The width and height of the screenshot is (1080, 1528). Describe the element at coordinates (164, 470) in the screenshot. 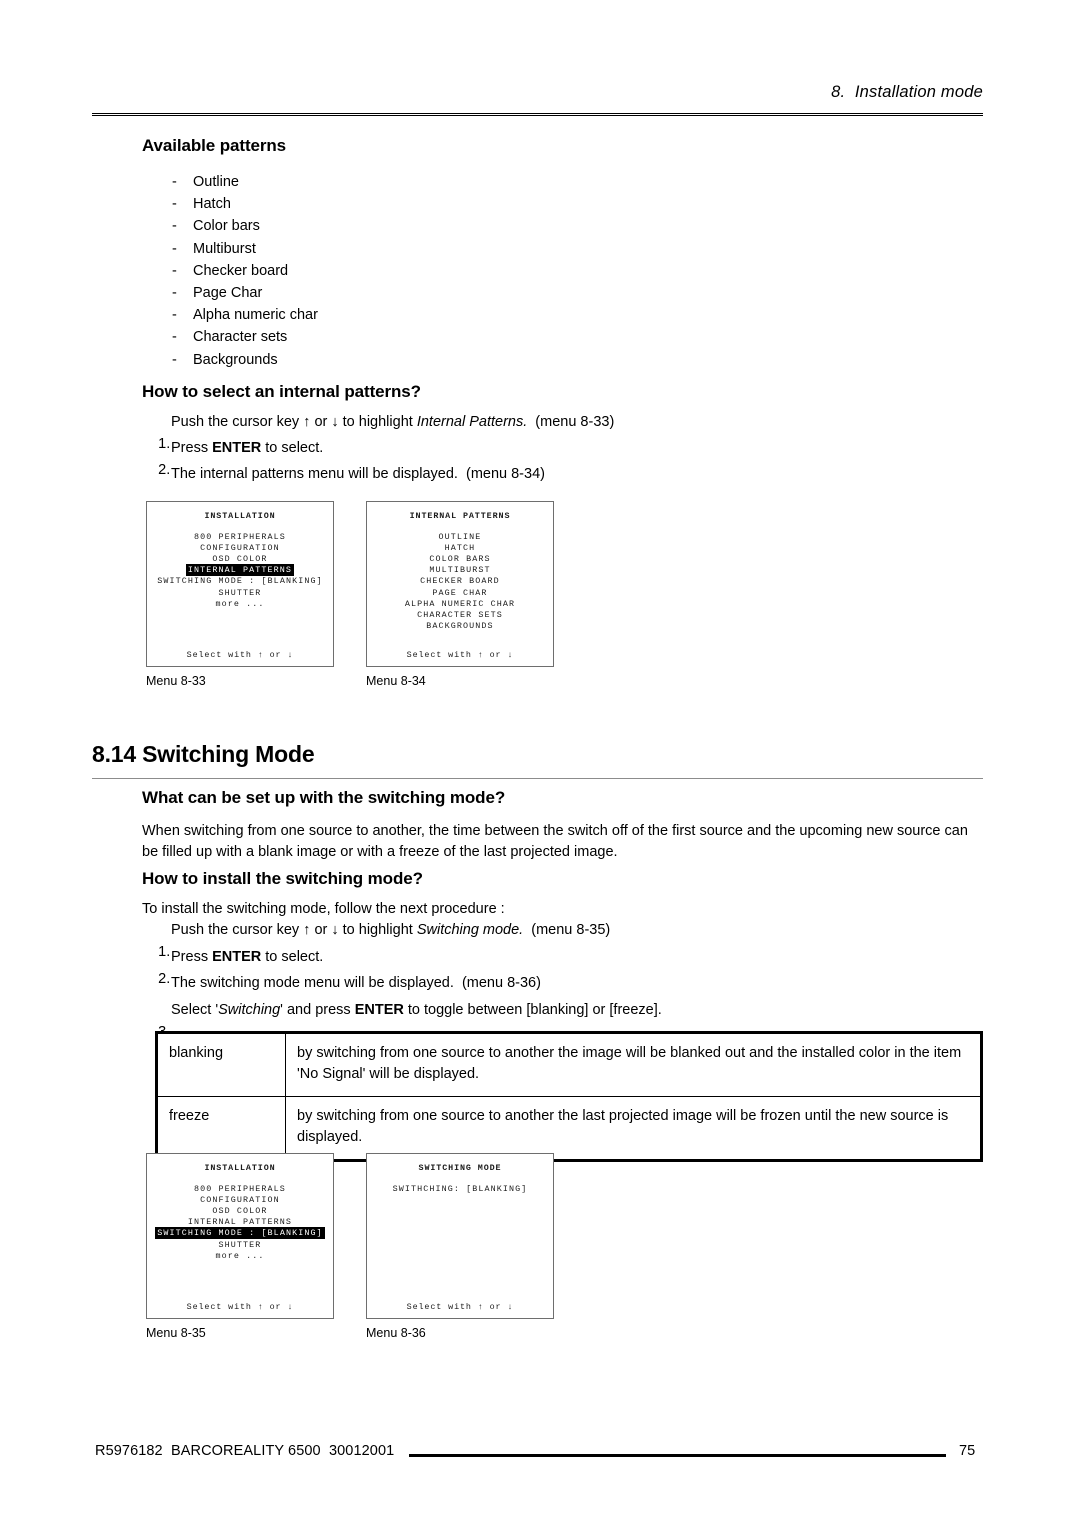

I see `select-step-2-number: 2.` at that location.